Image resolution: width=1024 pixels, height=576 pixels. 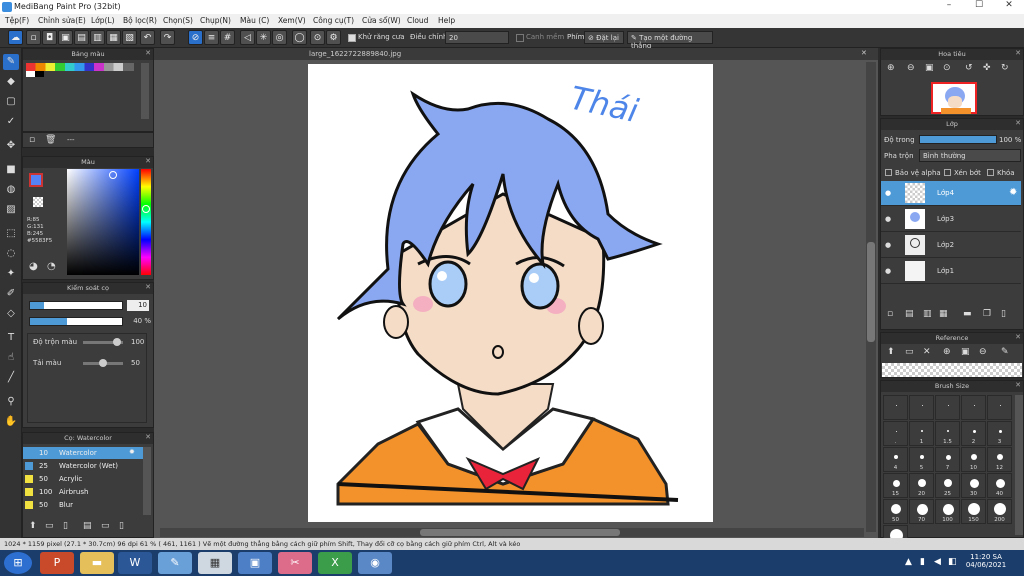 What do you see at coordinates (477, 37) in the screenshot?
I see `correction-select: 20` at bounding box center [477, 37].